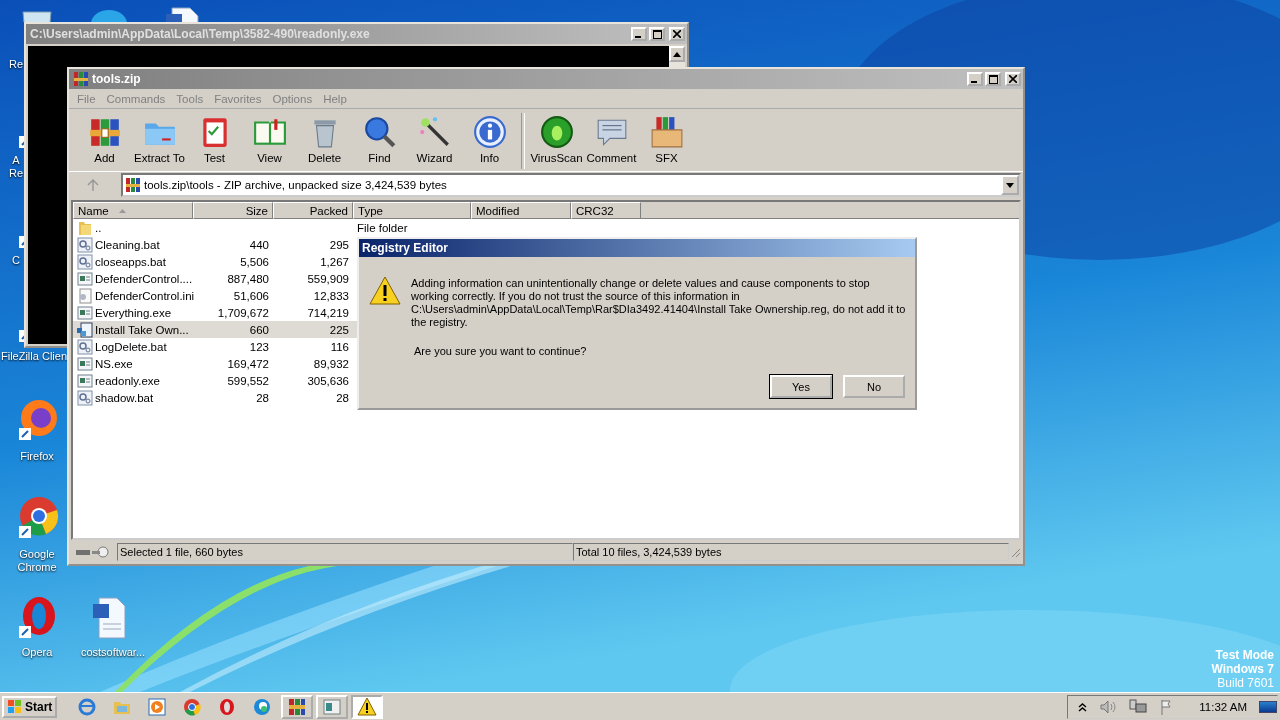 The width and height of the screenshot is (1280, 720). I want to click on toolbar-button: SFX, so click(666, 139).